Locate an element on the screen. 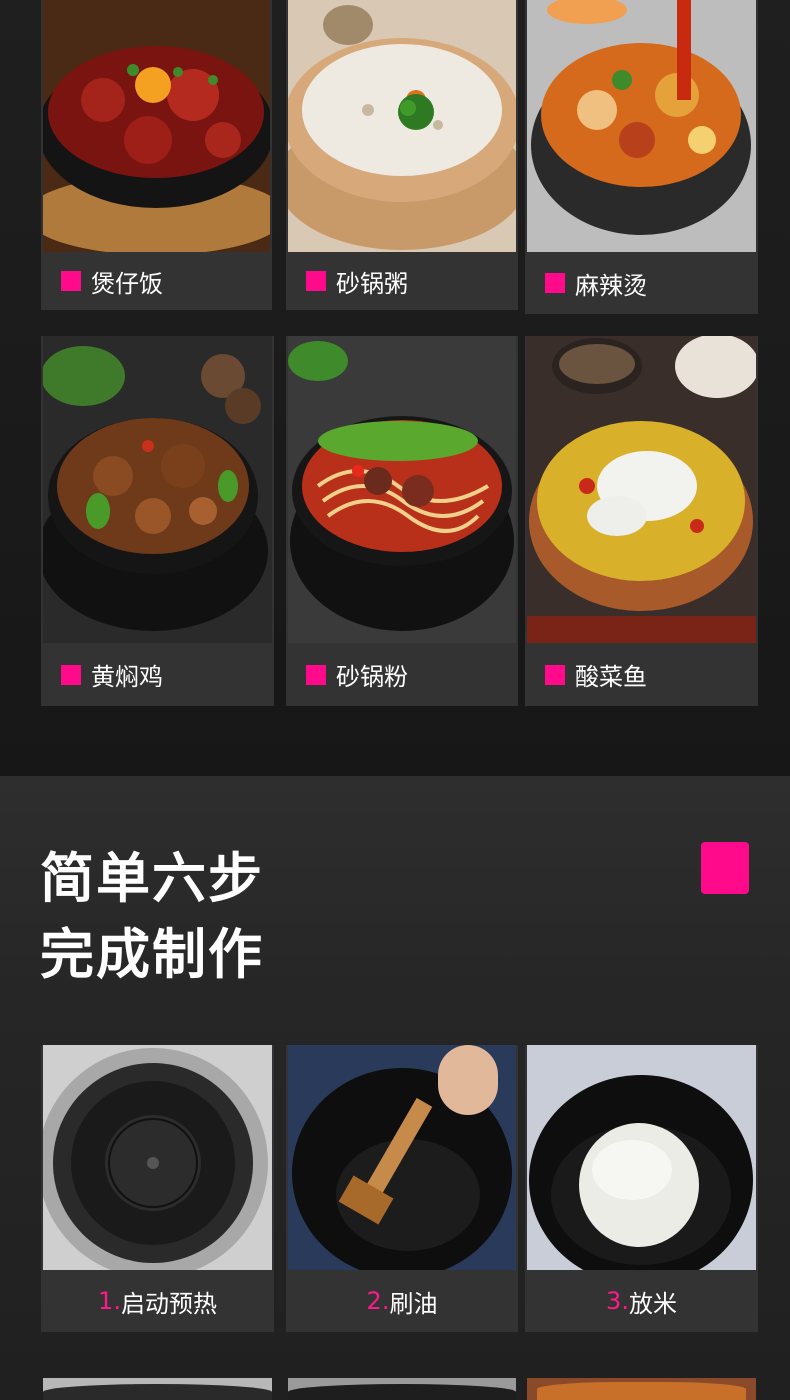 The image size is (790, 1400). dish-card-clay-pot-noodles: 砂锅粉 is located at coordinates (402, 521).